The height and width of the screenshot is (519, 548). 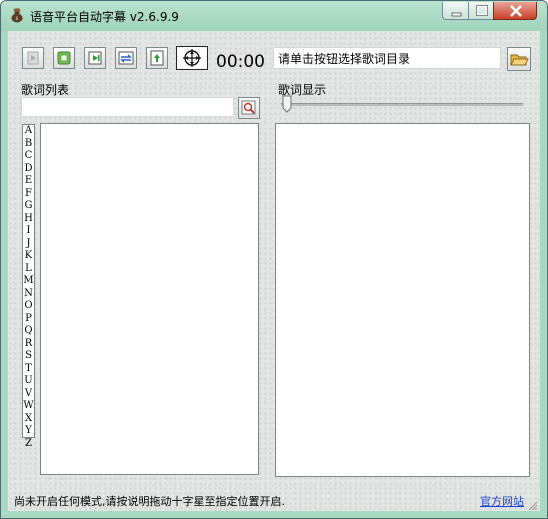 I want to click on crosshair-button, so click(x=192, y=58).